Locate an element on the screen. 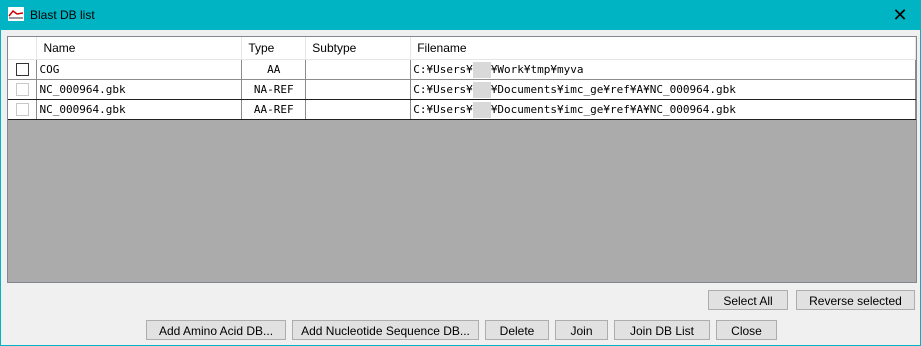  header-checkbox-column is located at coordinates (23, 48).